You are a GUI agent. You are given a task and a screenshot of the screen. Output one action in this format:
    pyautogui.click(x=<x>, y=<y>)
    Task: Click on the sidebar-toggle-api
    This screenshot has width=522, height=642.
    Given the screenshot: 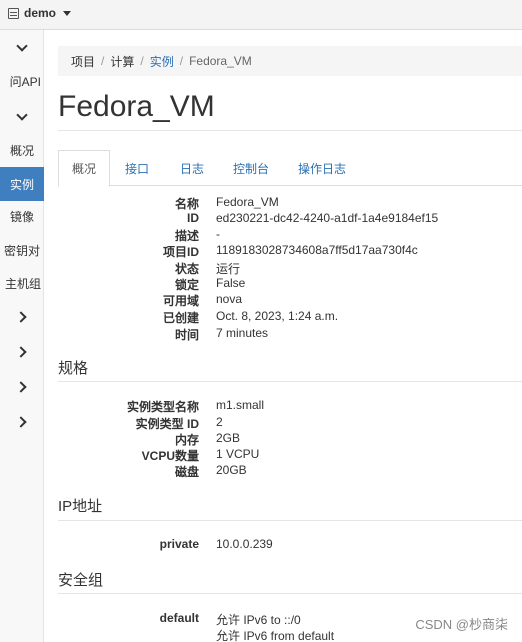 What is the action you would take?
    pyautogui.click(x=22, y=48)
    